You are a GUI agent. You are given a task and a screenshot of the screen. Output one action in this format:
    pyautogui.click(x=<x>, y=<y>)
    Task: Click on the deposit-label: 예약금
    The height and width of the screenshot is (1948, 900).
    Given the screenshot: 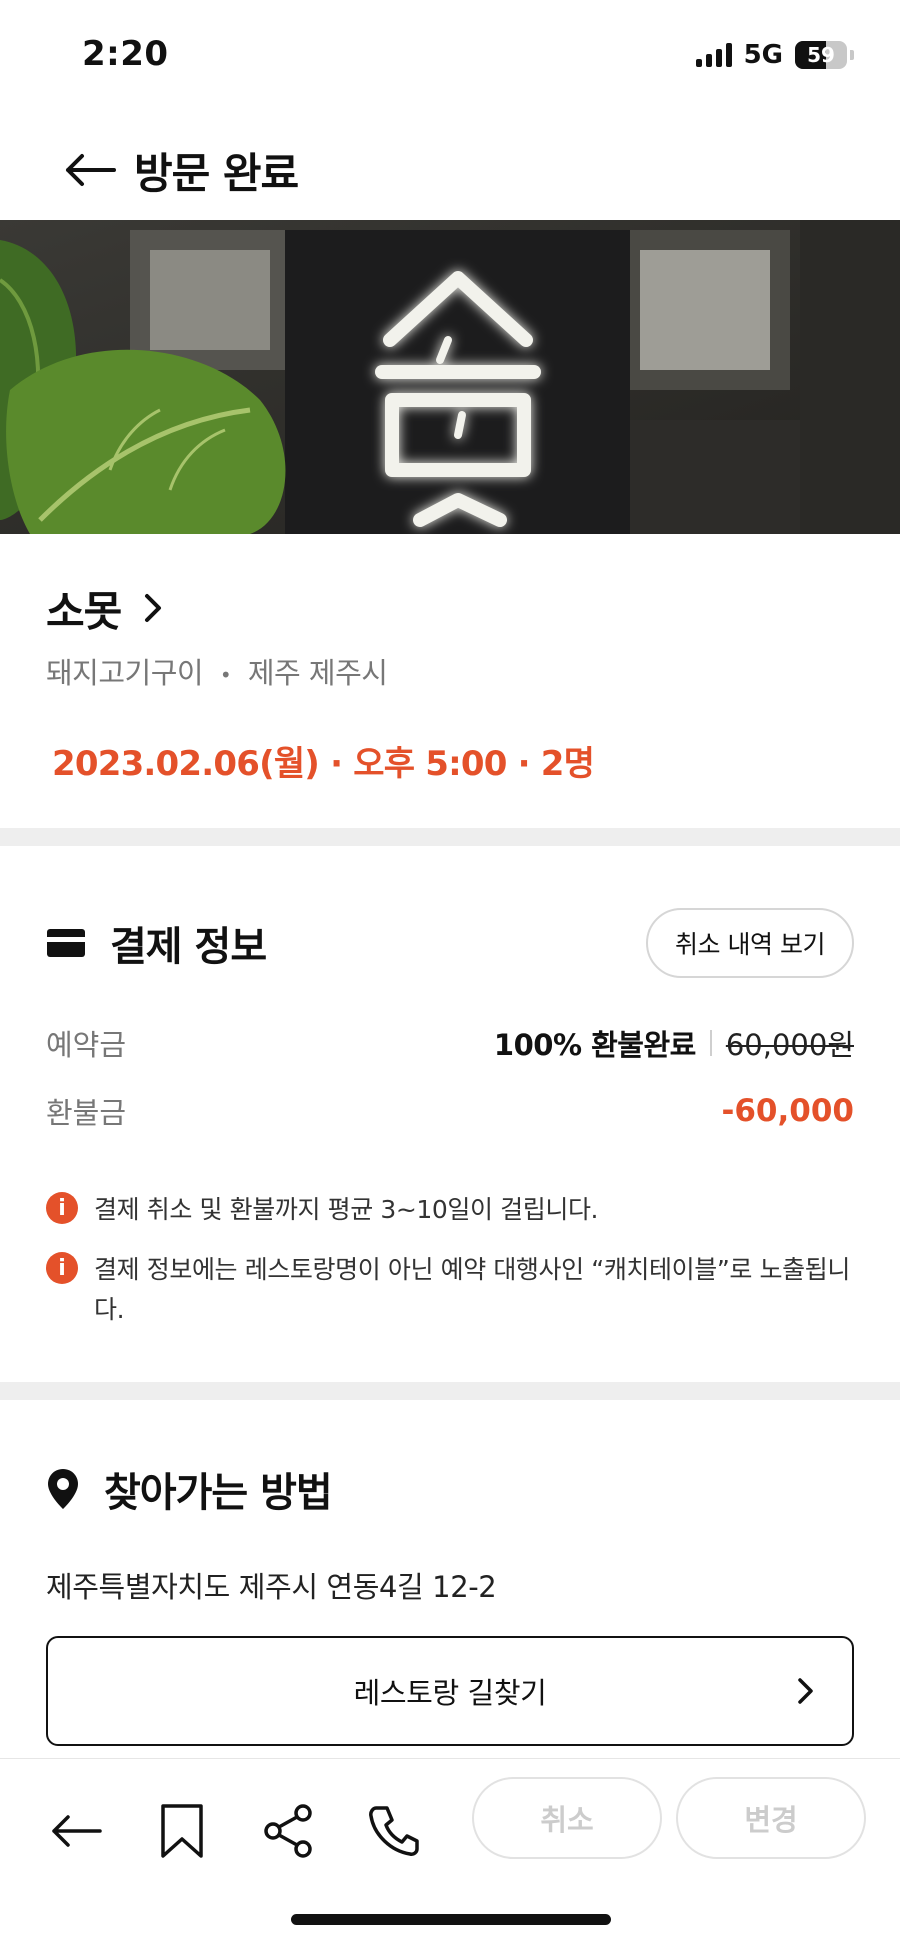 What is the action you would take?
    pyautogui.click(x=86, y=1045)
    